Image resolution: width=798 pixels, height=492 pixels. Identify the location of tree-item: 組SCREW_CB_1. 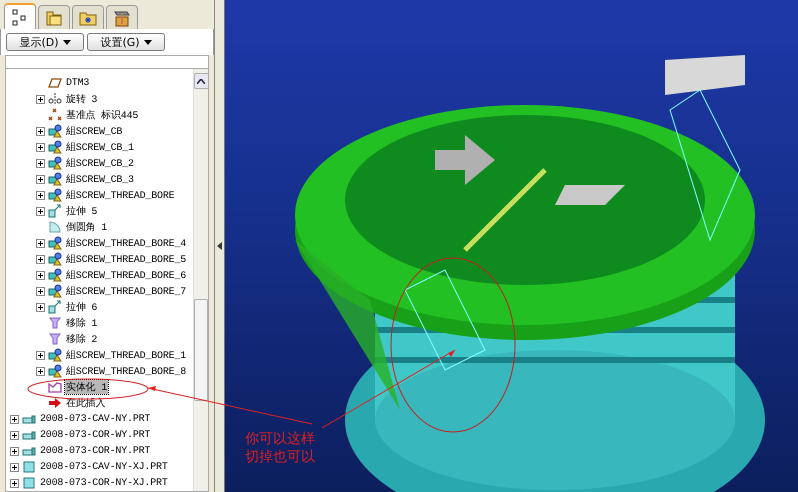
(100, 147).